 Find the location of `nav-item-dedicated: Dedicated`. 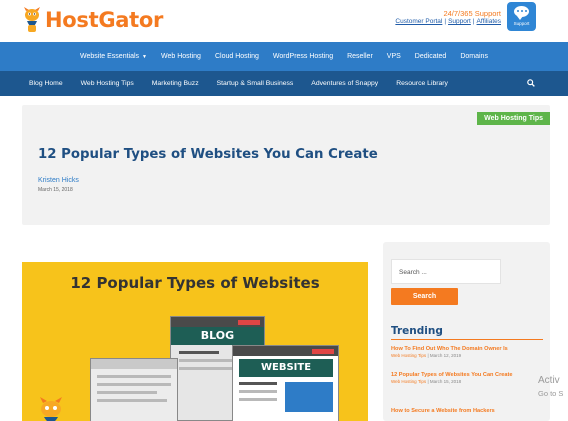

nav-item-dedicated: Dedicated is located at coordinates (431, 56).